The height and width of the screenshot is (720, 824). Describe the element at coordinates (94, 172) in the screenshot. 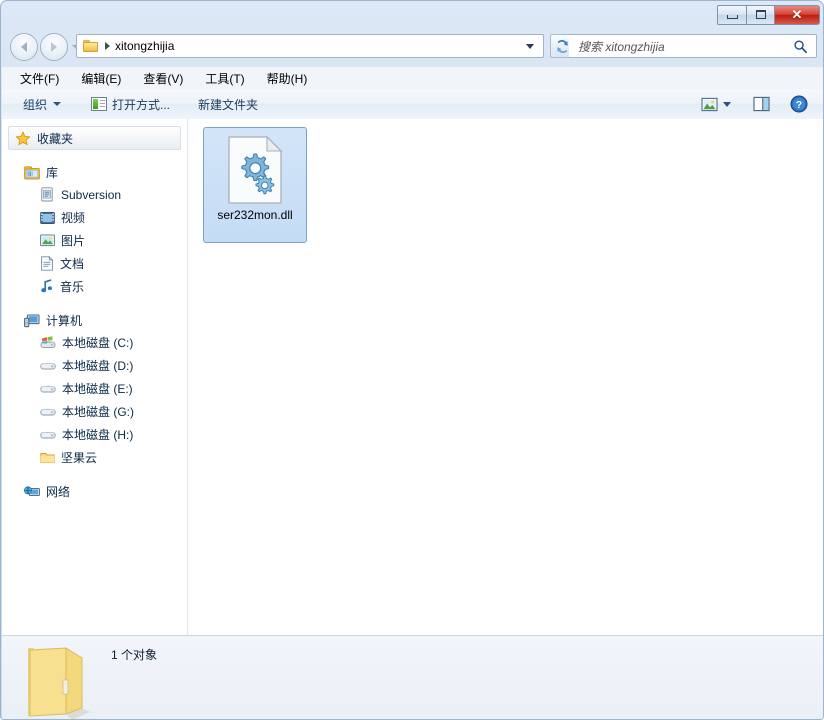

I see `sidebar-item-library: 库` at that location.